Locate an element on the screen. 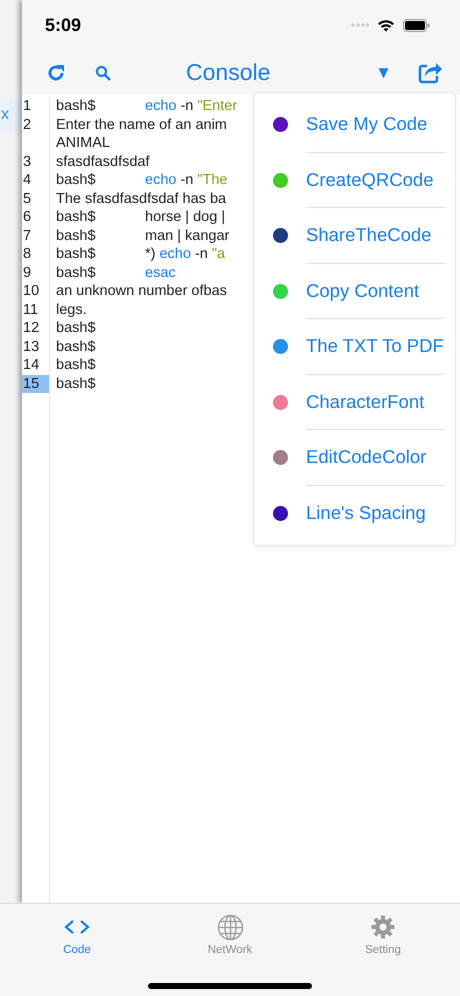 The width and height of the screenshot is (460, 996). string-text: "a is located at coordinates (219, 254).